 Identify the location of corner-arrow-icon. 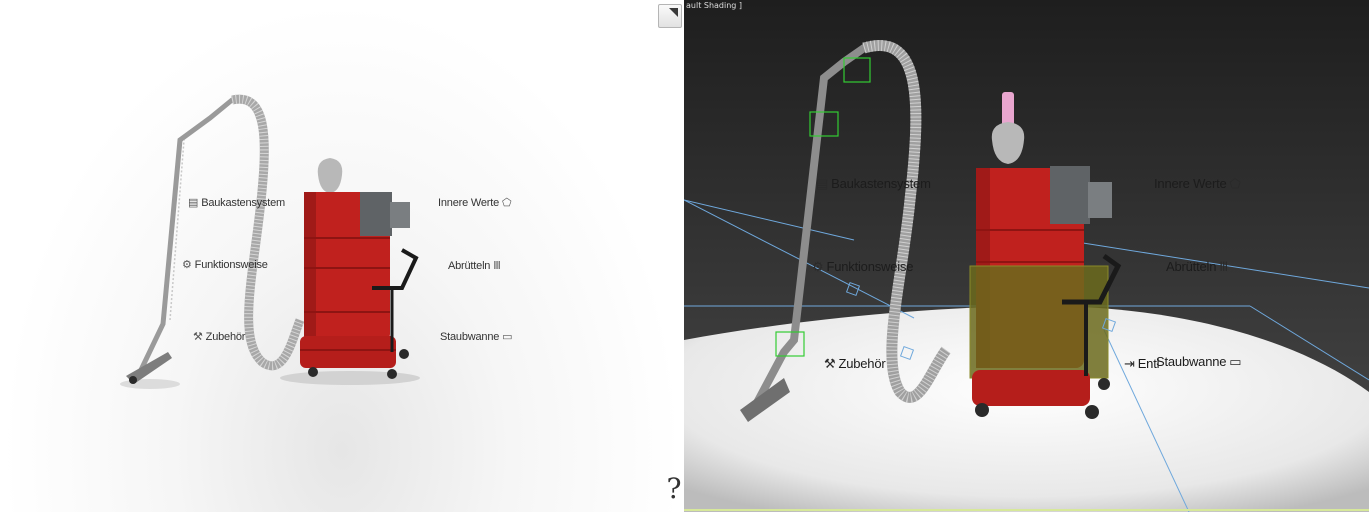
(673, 12).